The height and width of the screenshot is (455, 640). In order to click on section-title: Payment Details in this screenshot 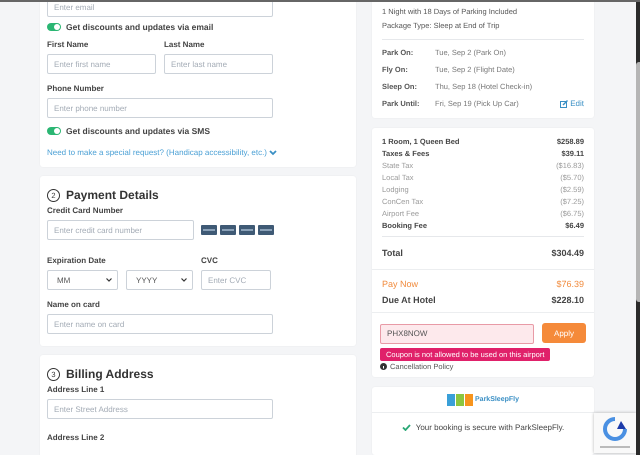, I will do `click(112, 195)`.